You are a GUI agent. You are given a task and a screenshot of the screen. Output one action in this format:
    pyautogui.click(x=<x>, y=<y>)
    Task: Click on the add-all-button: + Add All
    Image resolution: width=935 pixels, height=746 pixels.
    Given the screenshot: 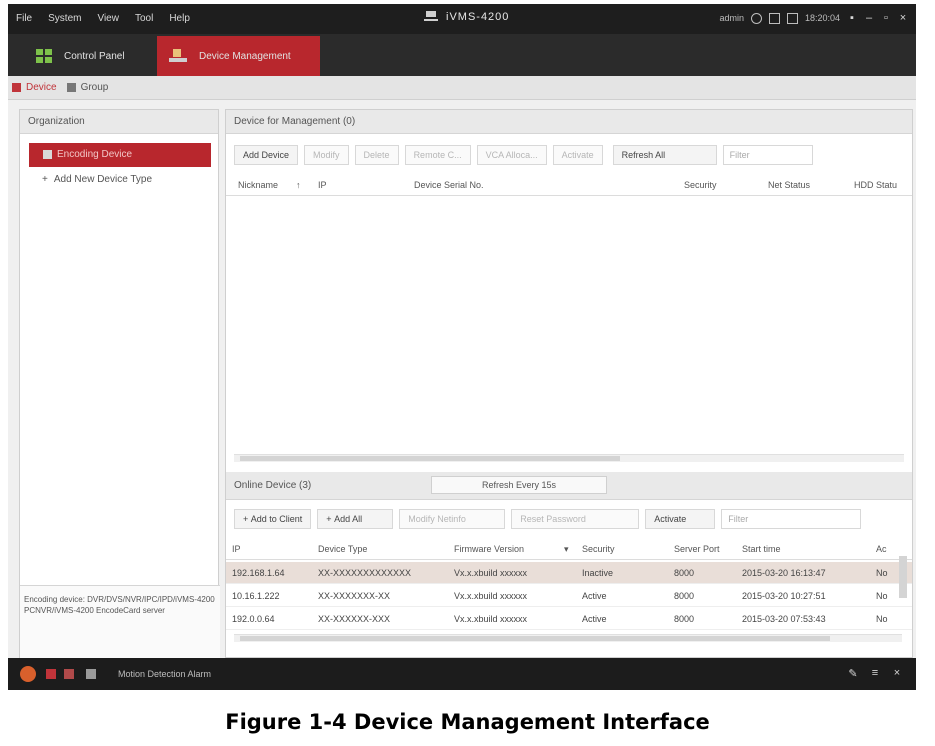 What is the action you would take?
    pyautogui.click(x=355, y=519)
    